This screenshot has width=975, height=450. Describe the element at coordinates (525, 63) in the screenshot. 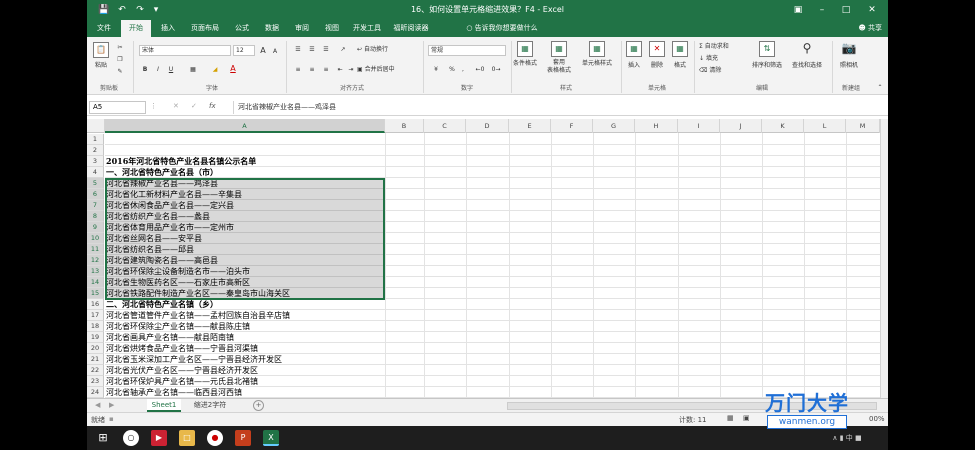

I see `conditional-format-label: 条件格式` at that location.